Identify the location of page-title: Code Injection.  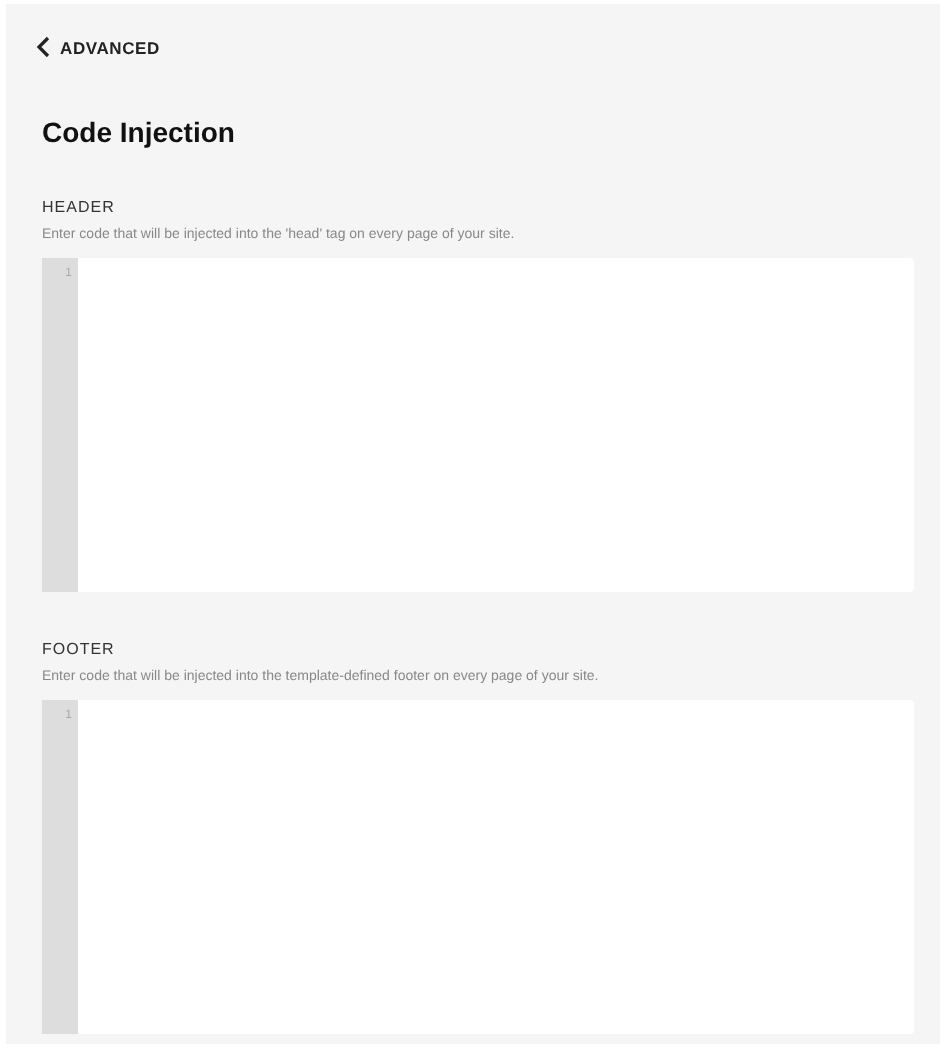
(139, 132).